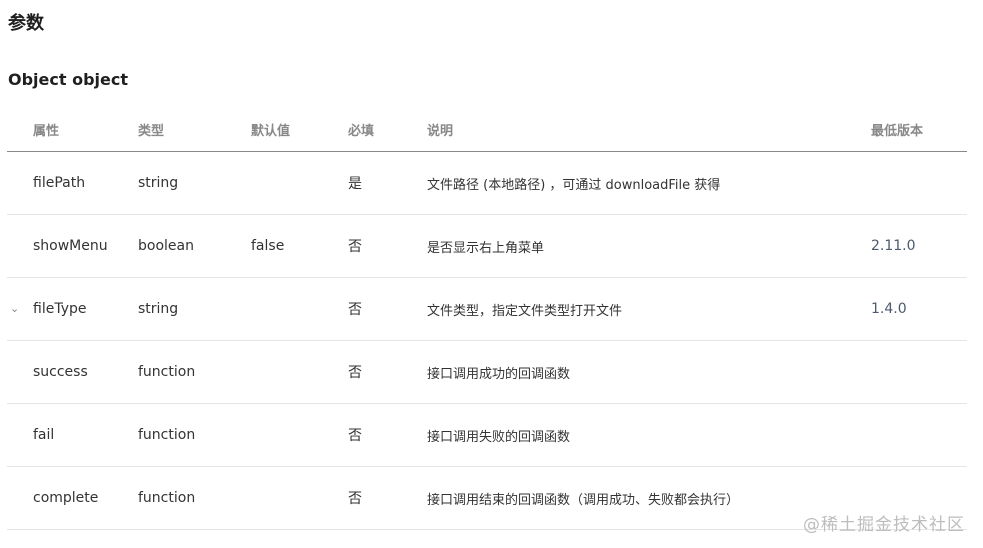  I want to click on cell-default: false, so click(299, 246).